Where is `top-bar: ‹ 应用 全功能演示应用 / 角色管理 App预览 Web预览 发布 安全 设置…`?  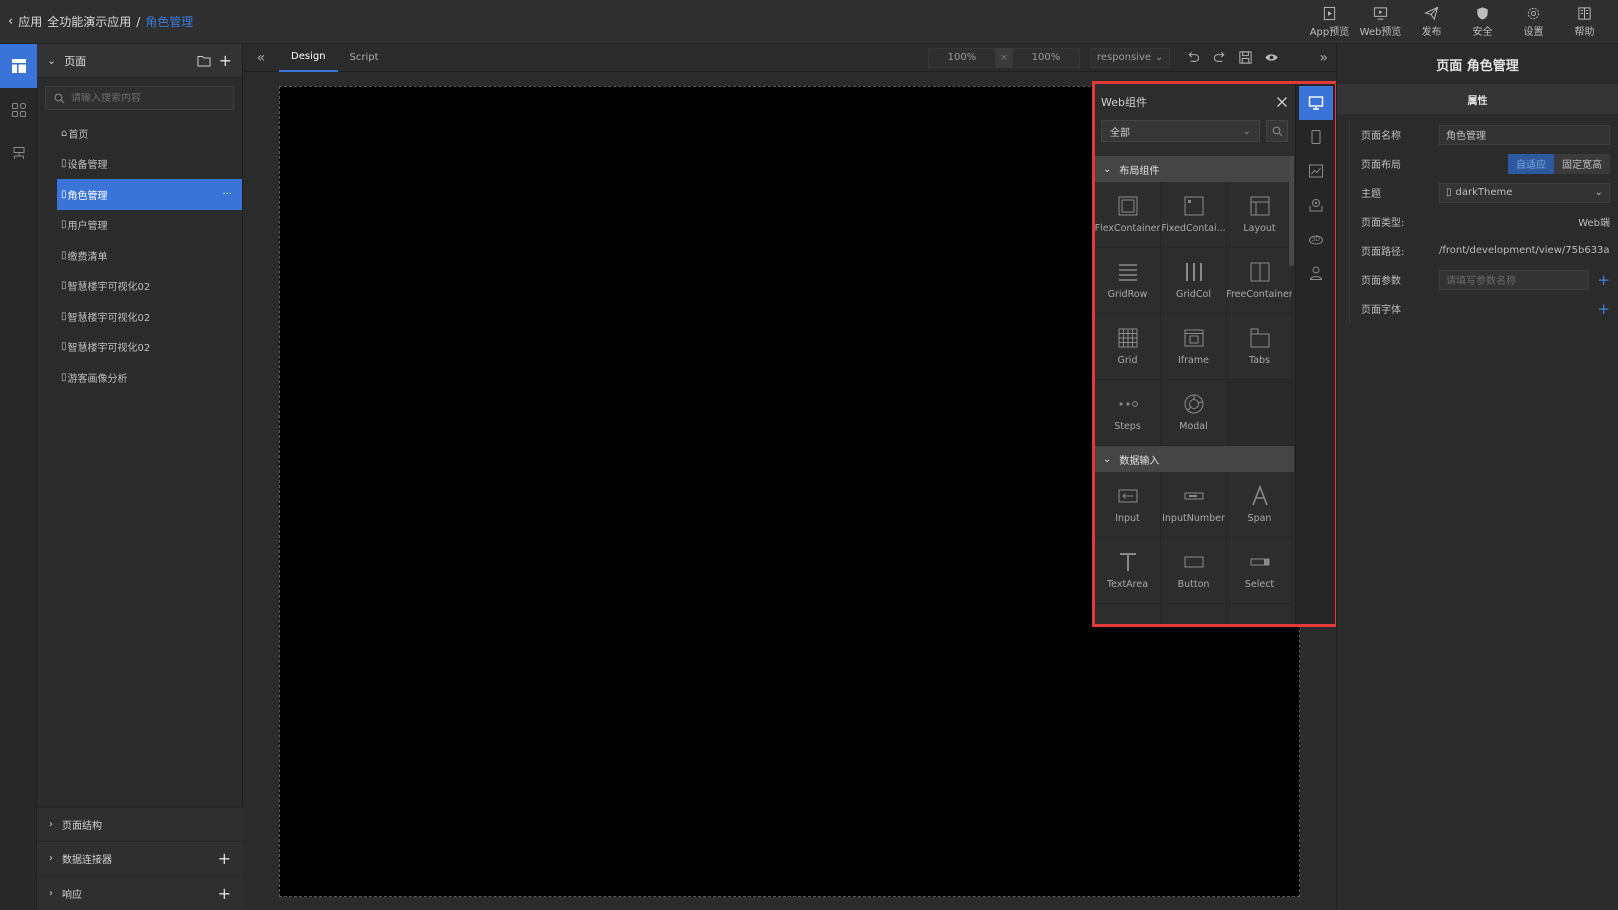
top-bar: ‹ 应用 全功能演示应用 / 角色管理 App预览 Web预览 发布 安全 设置… is located at coordinates (809, 22).